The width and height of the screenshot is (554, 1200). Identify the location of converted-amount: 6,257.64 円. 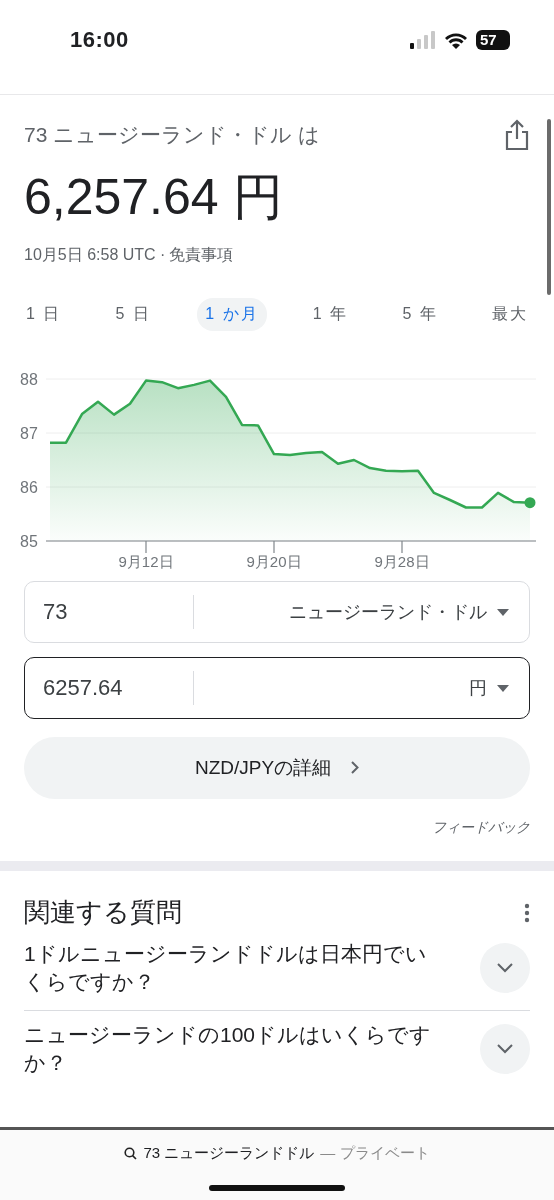
(154, 197).